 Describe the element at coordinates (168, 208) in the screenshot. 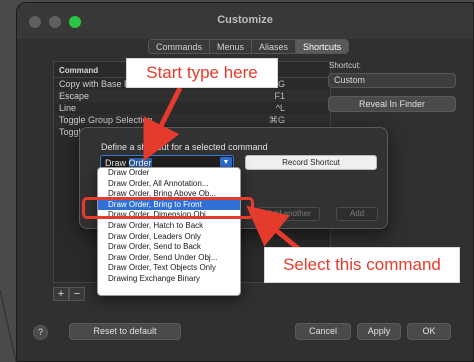

I see `selected-command-highlight` at that location.